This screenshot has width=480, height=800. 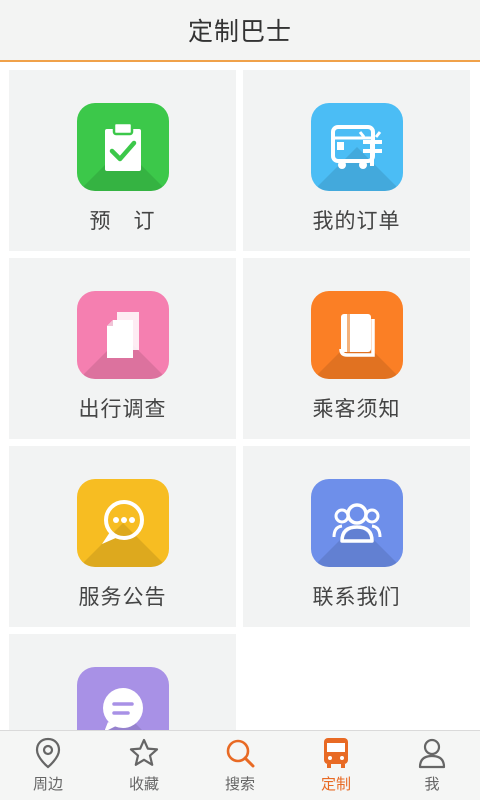 I want to click on tile-service-announcement: 服务公告, so click(x=122, y=536).